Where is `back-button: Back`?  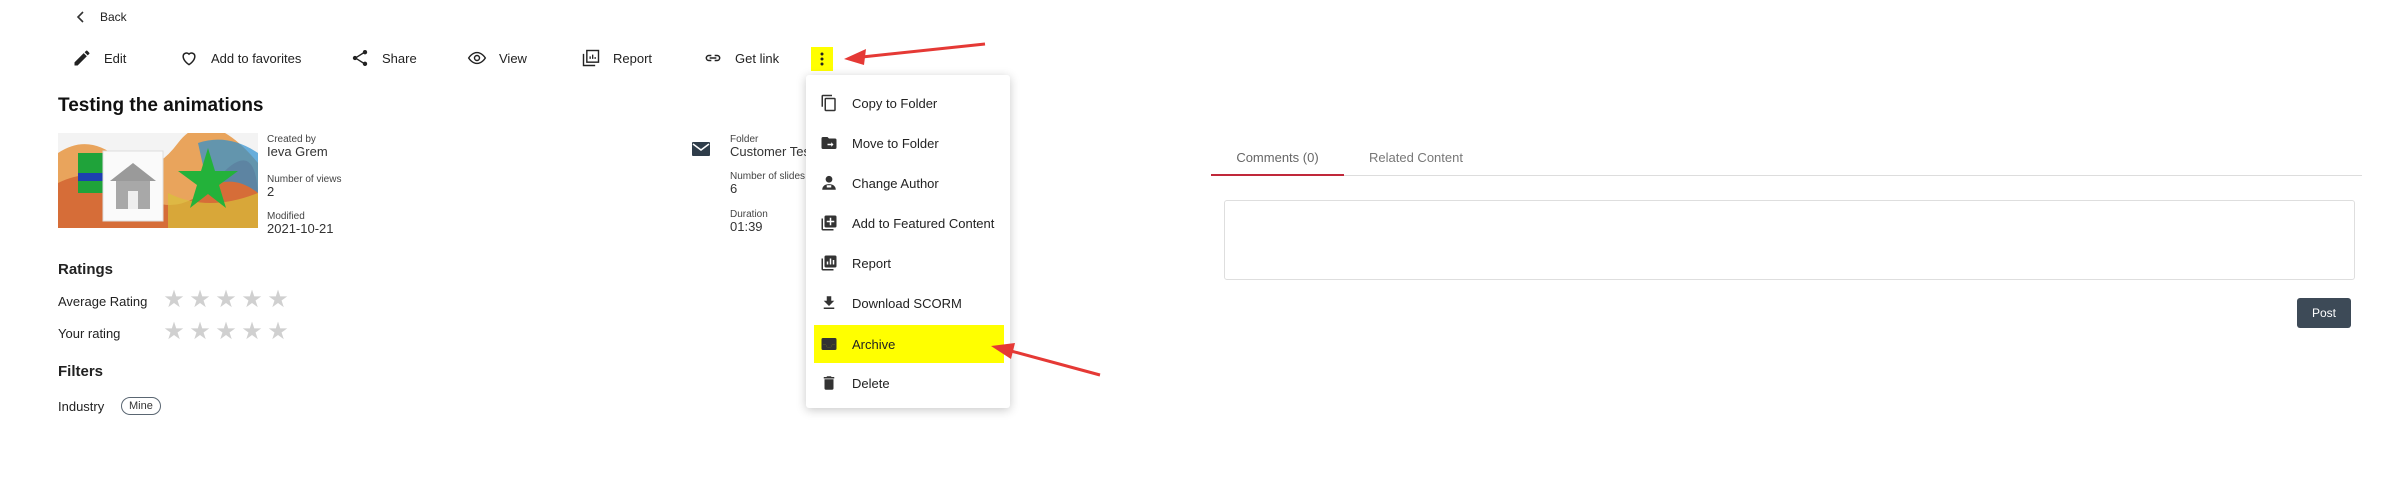
back-button: Back is located at coordinates (101, 17).